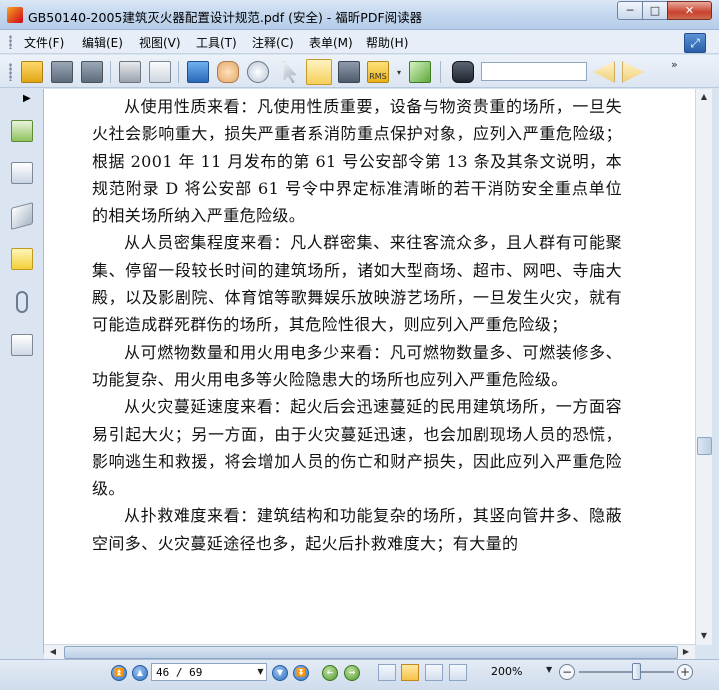  Describe the element at coordinates (420, 72) in the screenshot. I see `sign-icon` at that location.